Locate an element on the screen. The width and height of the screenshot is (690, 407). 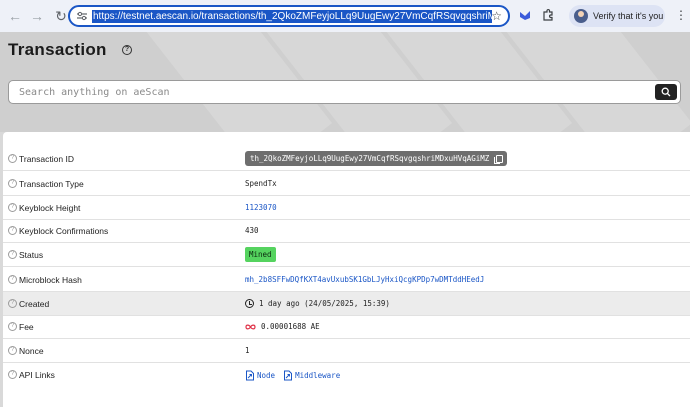
row-label: Nonce is located at coordinates (31, 350).